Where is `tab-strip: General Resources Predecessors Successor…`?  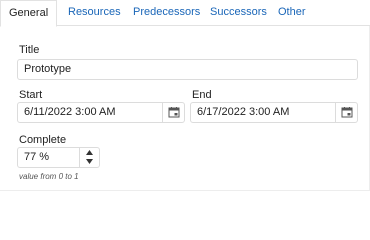
tab-strip: General Resources Predecessors Successor… is located at coordinates (185, 13).